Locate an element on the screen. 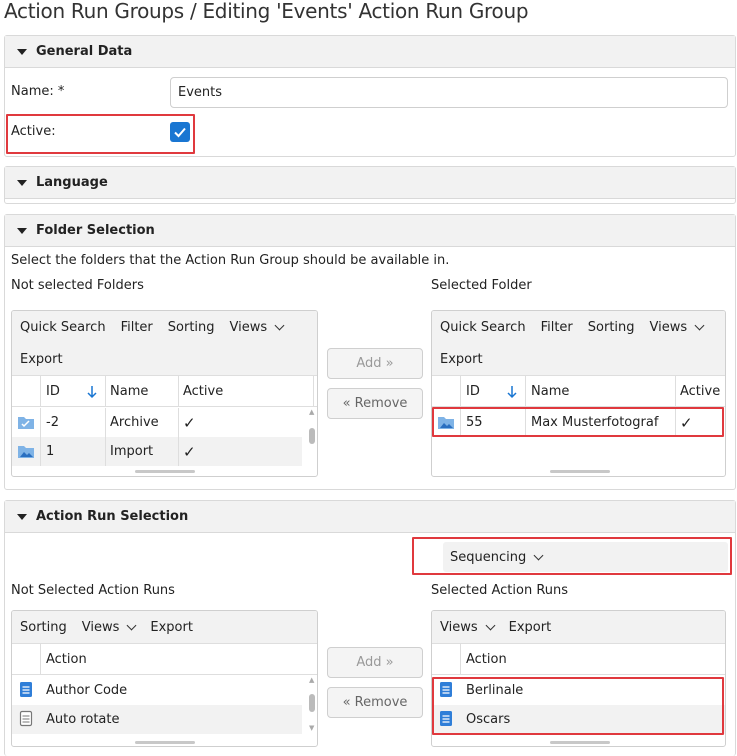  not-selected-folders-title: Not selected Folders is located at coordinates (77, 285).